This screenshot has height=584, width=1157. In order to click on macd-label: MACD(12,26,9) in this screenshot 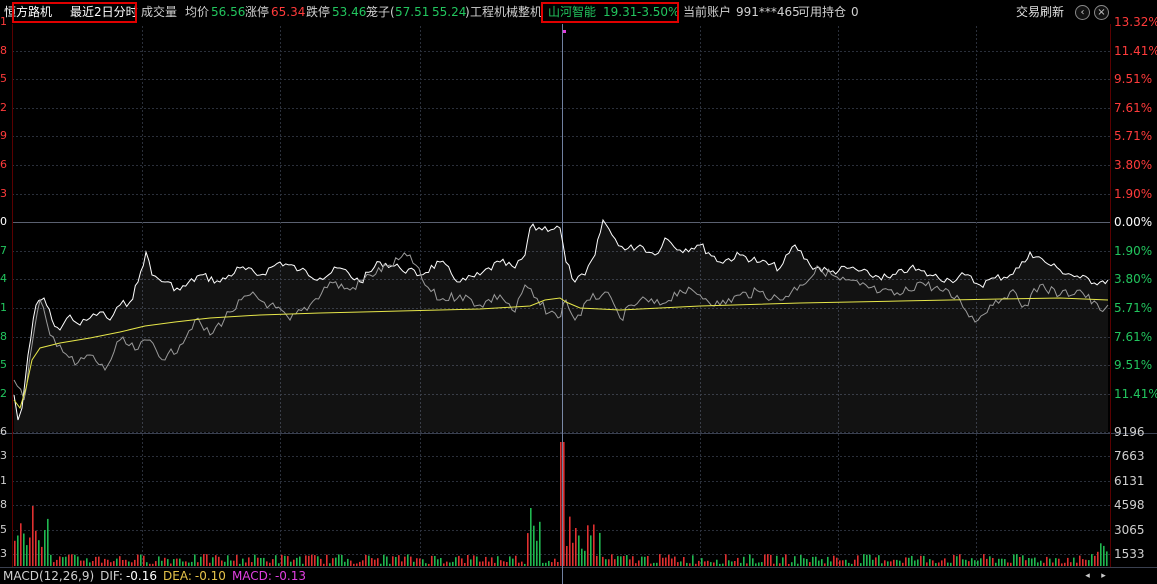, I will do `click(48, 576)`.